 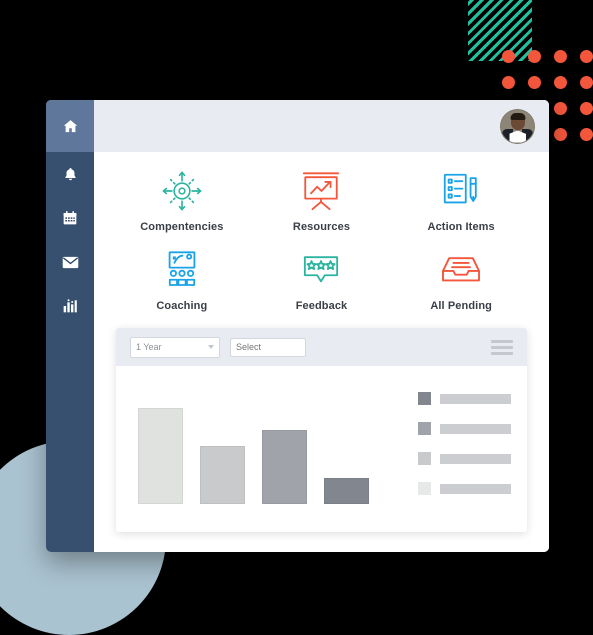 I want to click on tile-feedback: Feedback, so click(x=322, y=279).